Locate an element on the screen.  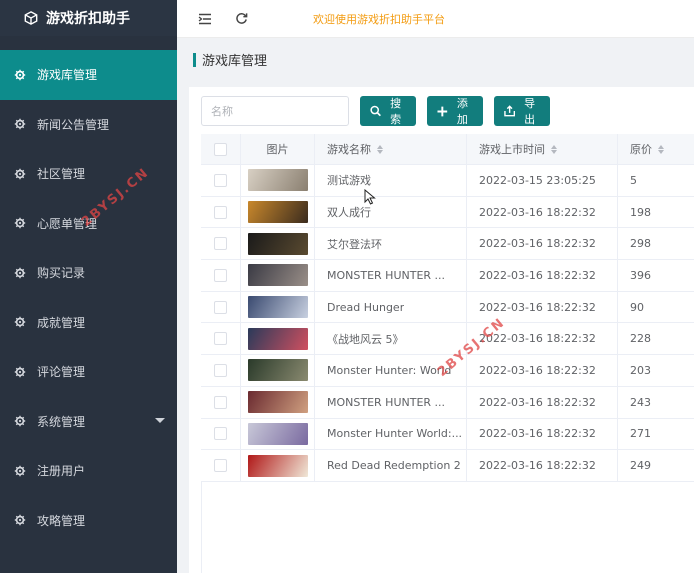
table-row: 艾尔登法环 2022-03-16 18:22:32 298 is located at coordinates (447, 244).